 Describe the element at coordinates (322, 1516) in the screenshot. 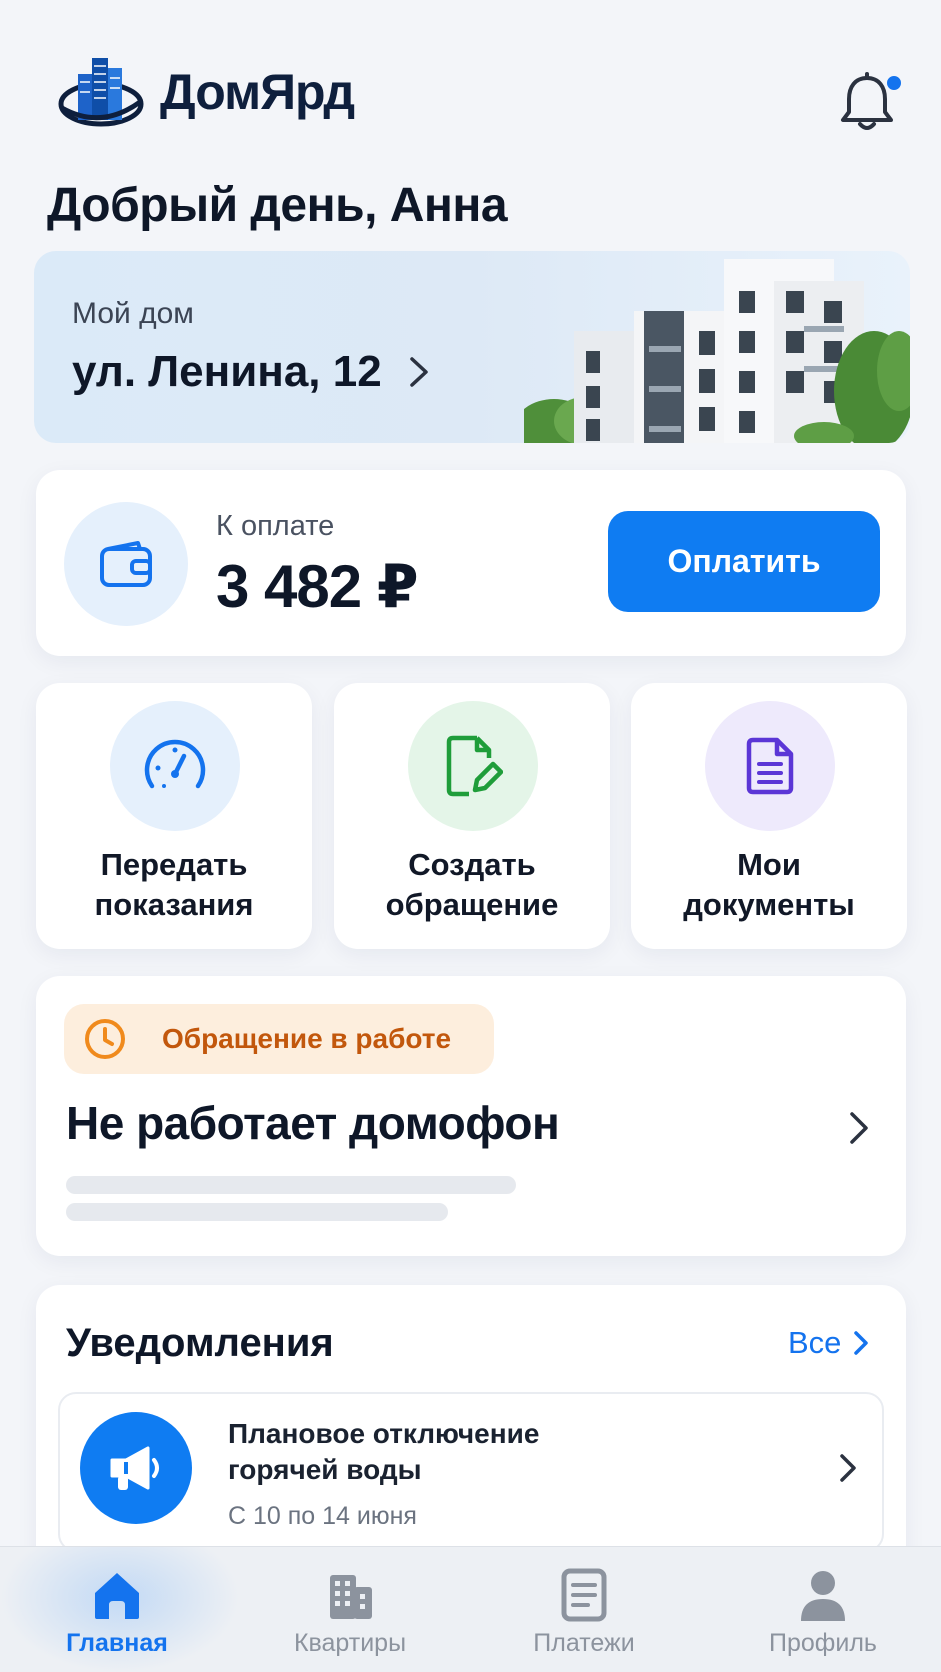

I see `notification-date: С 10 по 14 июня` at that location.